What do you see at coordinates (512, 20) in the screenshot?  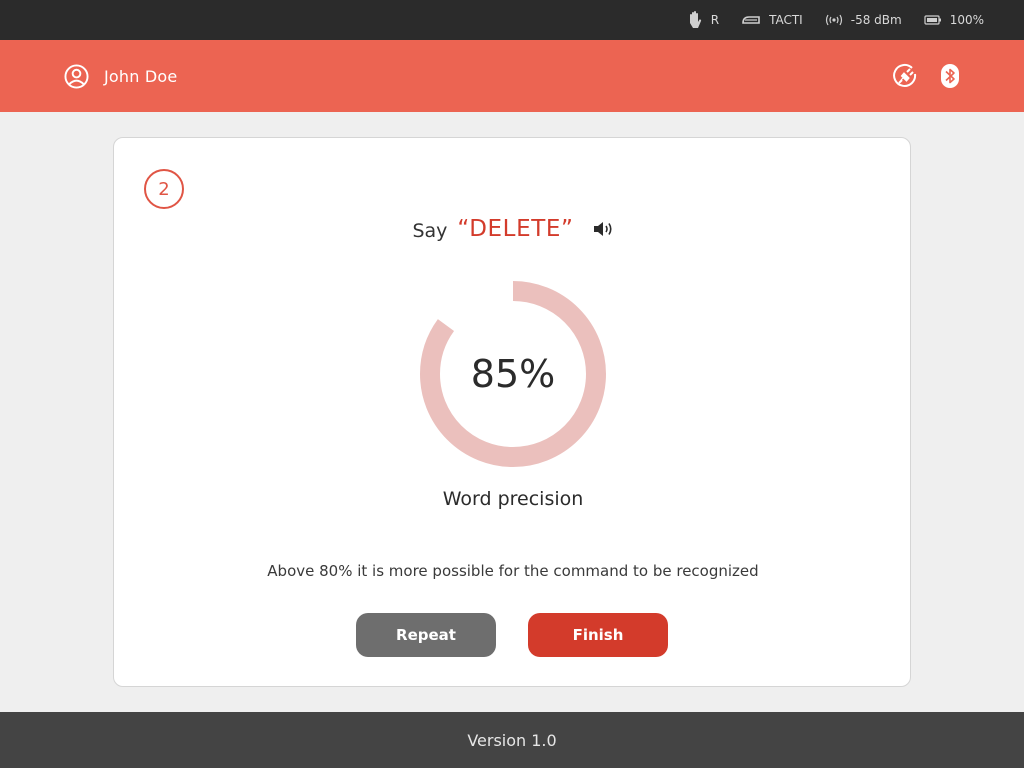 I see `status-bar: R TACTI -58 dBm 100%` at bounding box center [512, 20].